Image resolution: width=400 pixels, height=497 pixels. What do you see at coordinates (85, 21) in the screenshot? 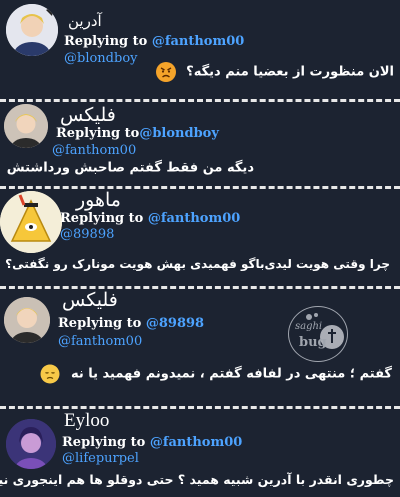
I see `tweet-author-name: آدرین` at bounding box center [85, 21].